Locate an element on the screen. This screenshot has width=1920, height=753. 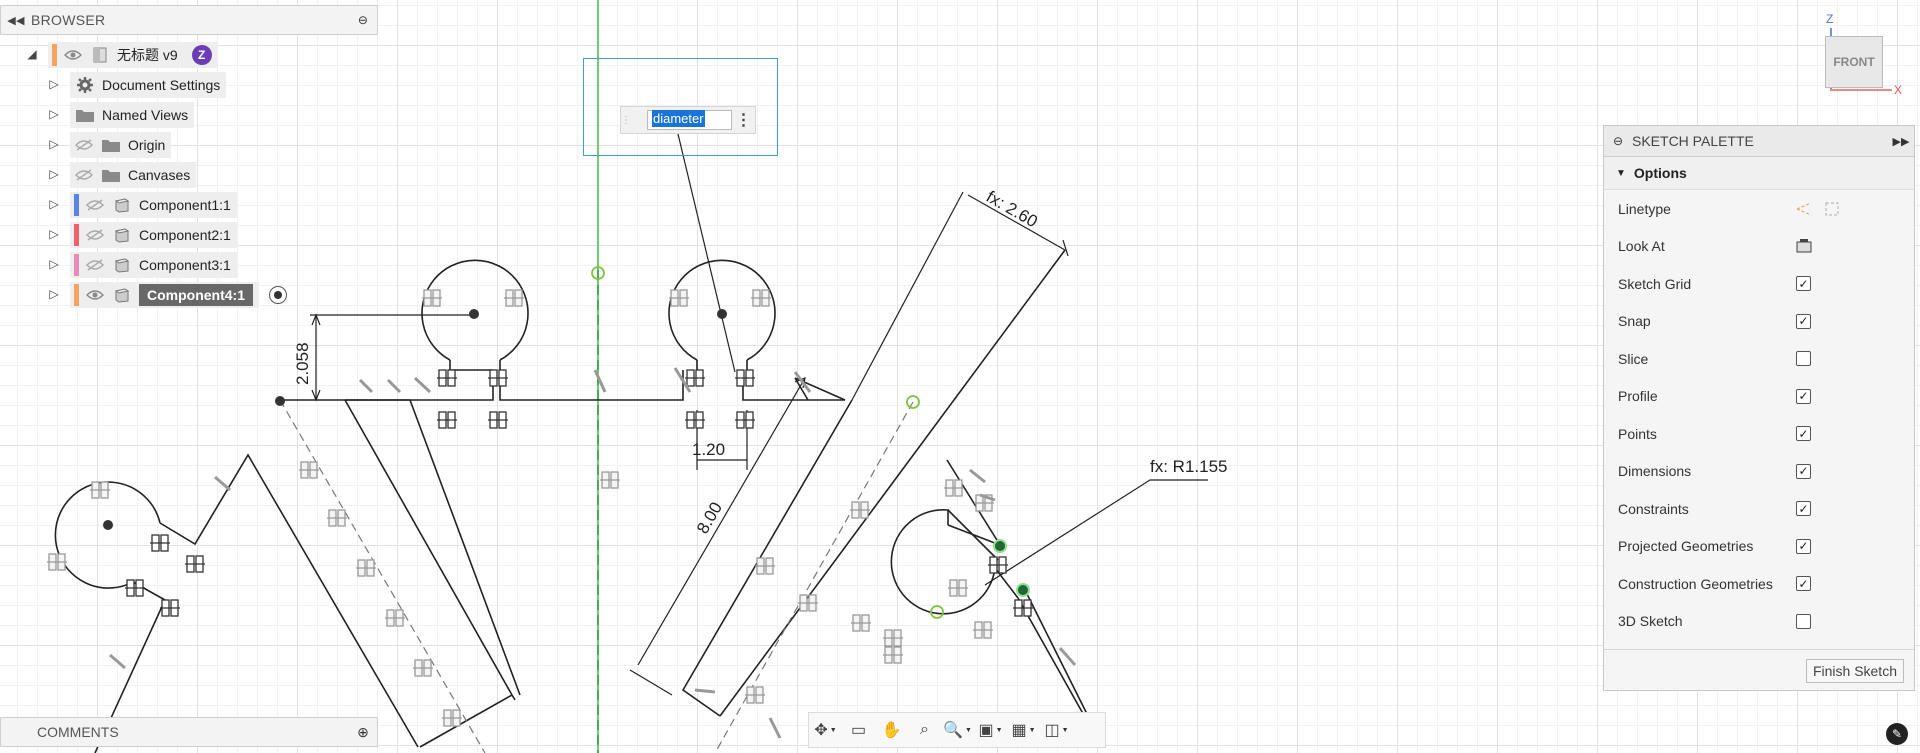
tree-item: ▷ Document Settings is located at coordinates (136, 85).